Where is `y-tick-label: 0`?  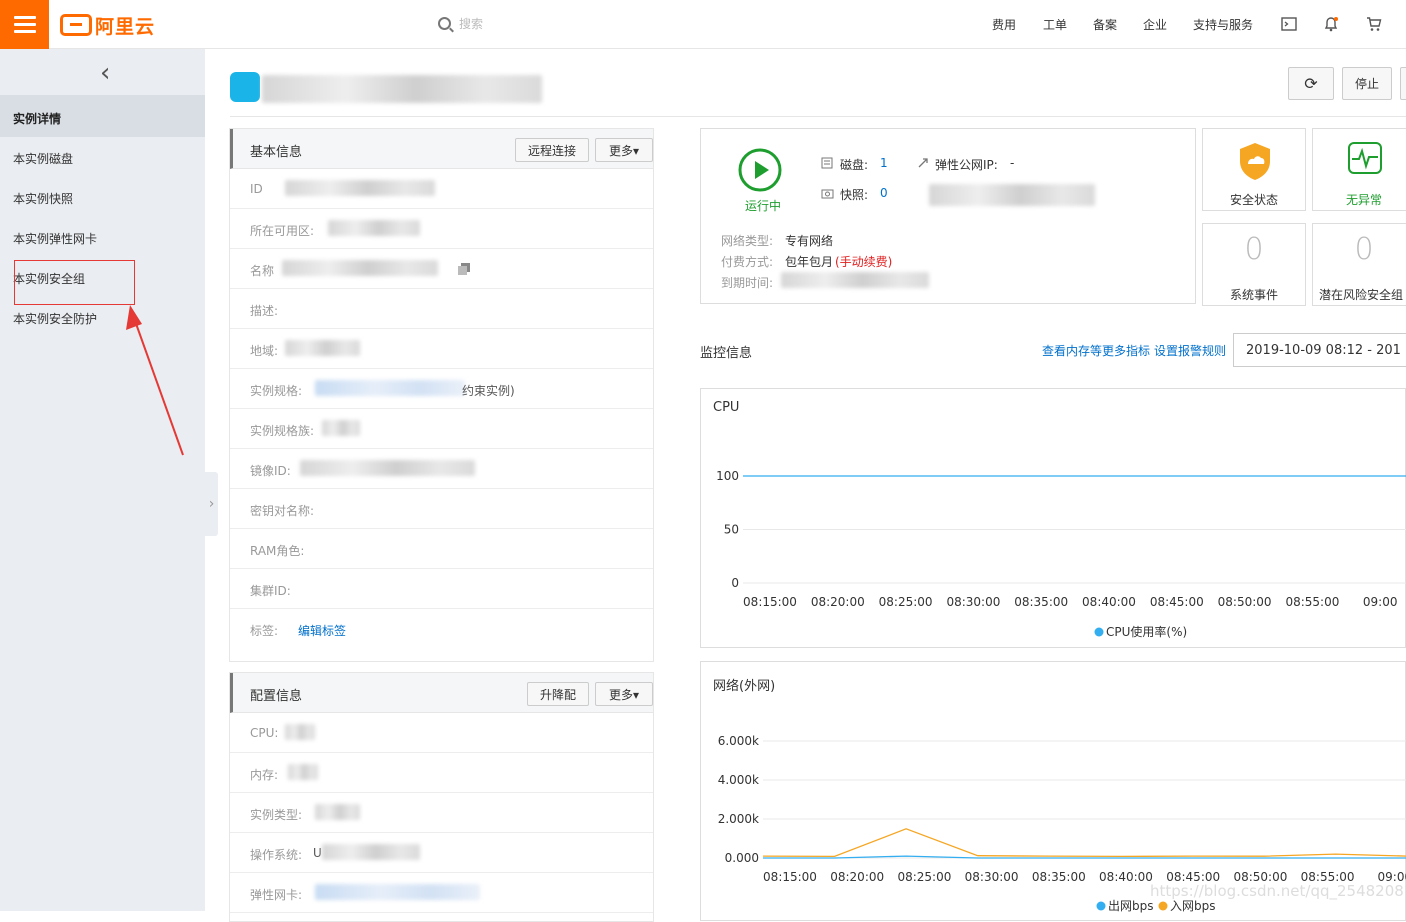
y-tick-label: 0 is located at coordinates (735, 583).